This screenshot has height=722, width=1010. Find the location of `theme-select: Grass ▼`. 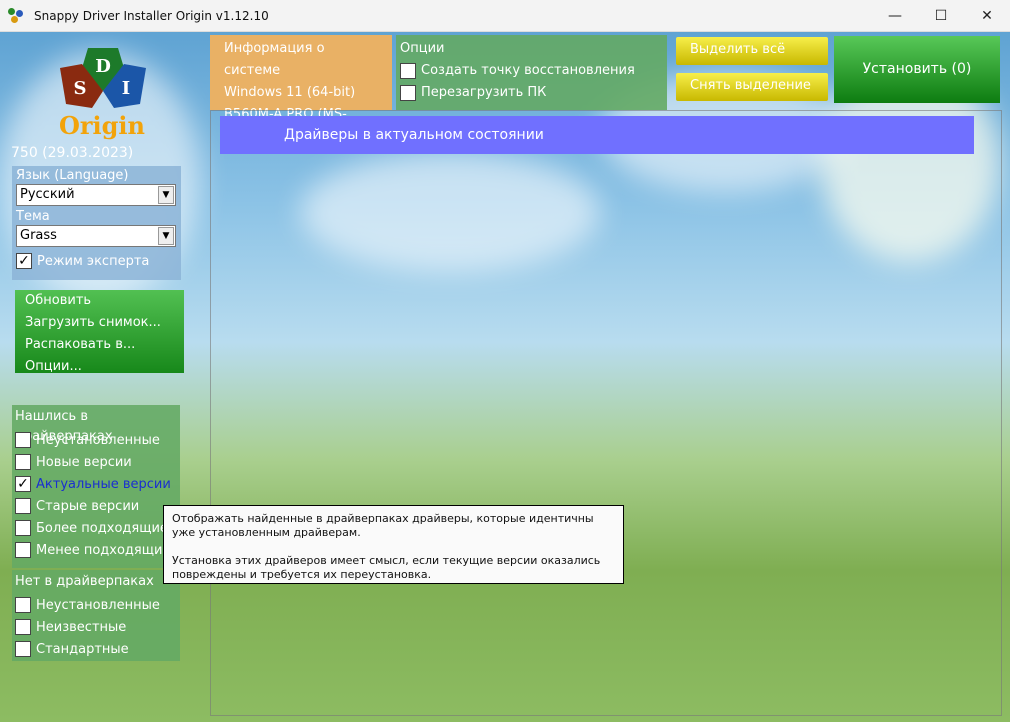

theme-select: Grass ▼ is located at coordinates (96, 236).